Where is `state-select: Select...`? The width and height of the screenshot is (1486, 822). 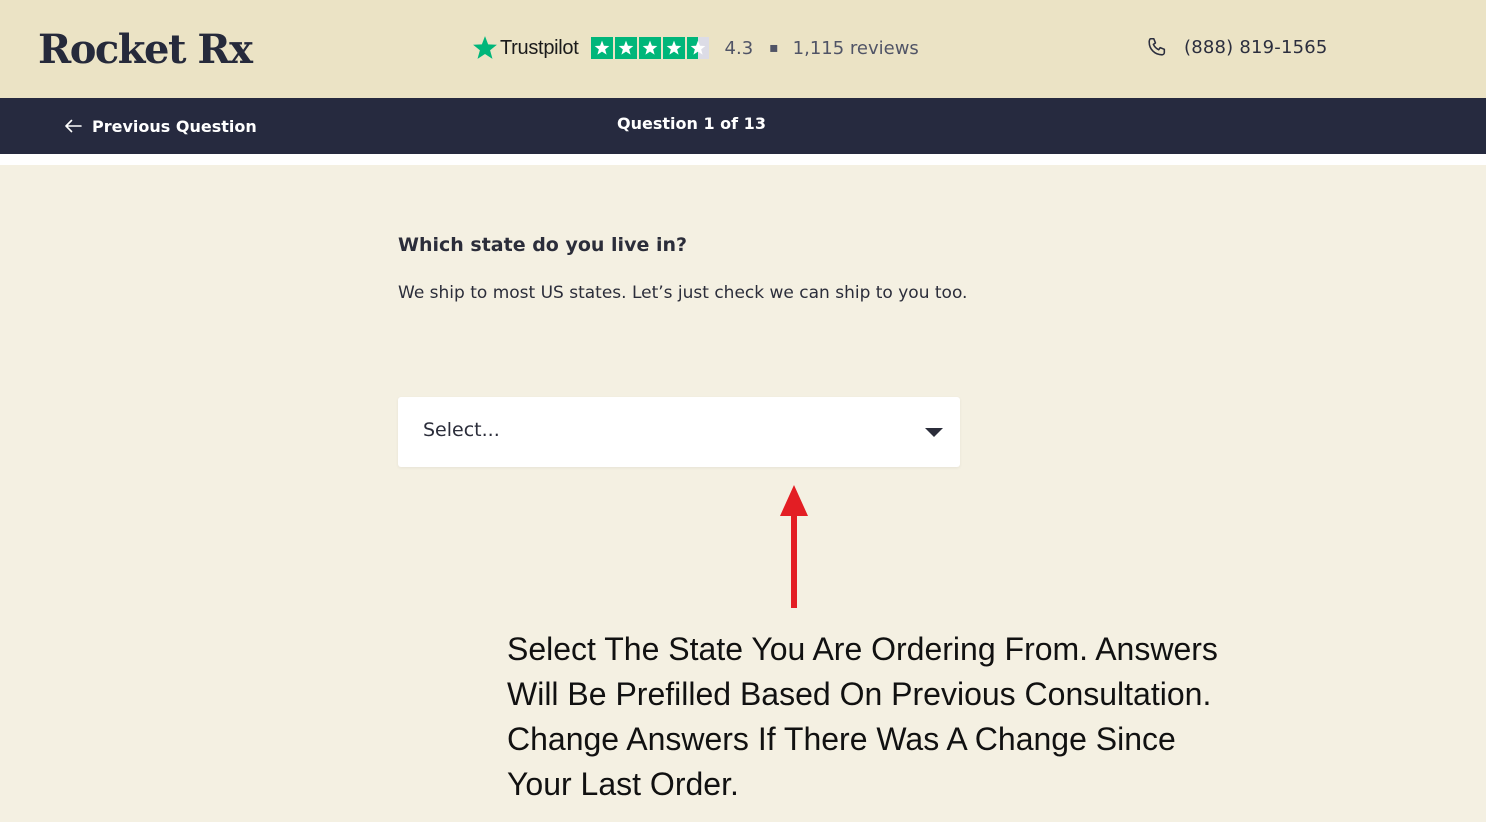 state-select: Select... is located at coordinates (679, 432).